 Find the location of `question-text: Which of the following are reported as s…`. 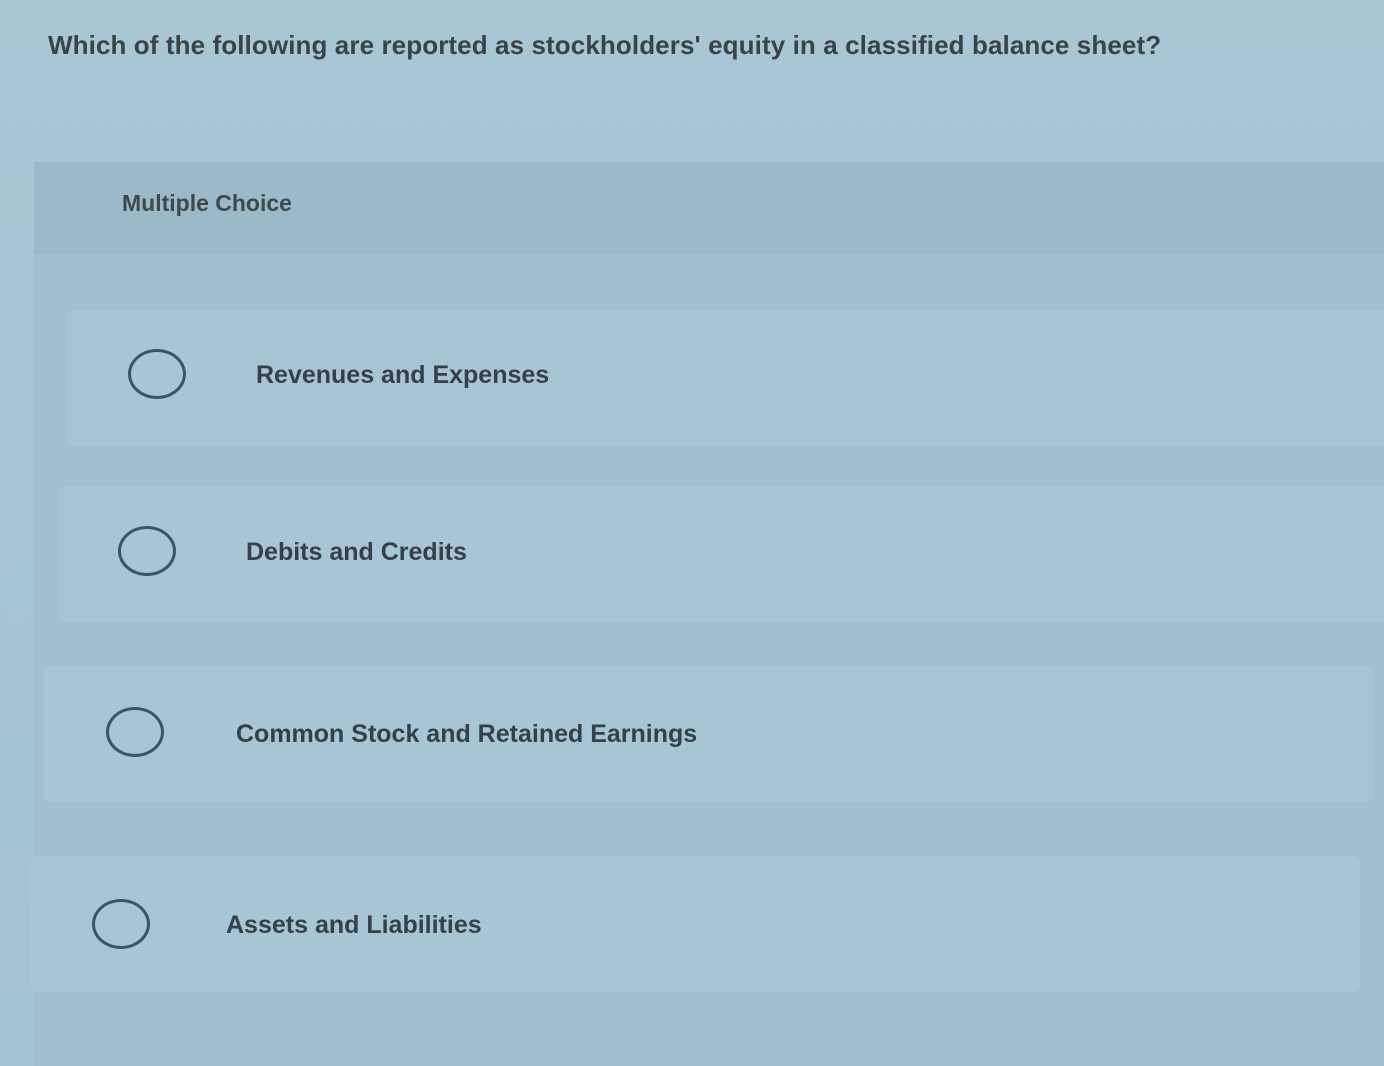

question-text: Which of the following are reported as s… is located at coordinates (605, 45).